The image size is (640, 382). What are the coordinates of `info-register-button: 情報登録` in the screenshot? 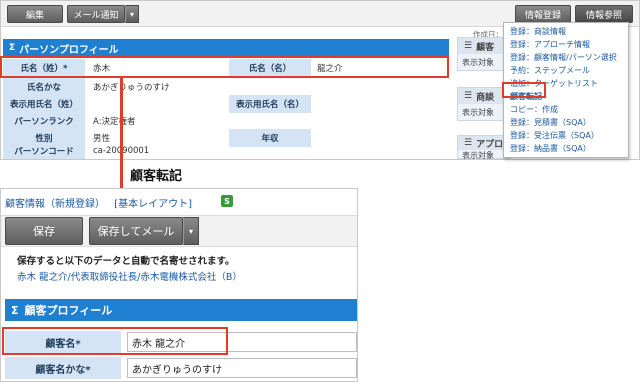 It's located at (543, 14).